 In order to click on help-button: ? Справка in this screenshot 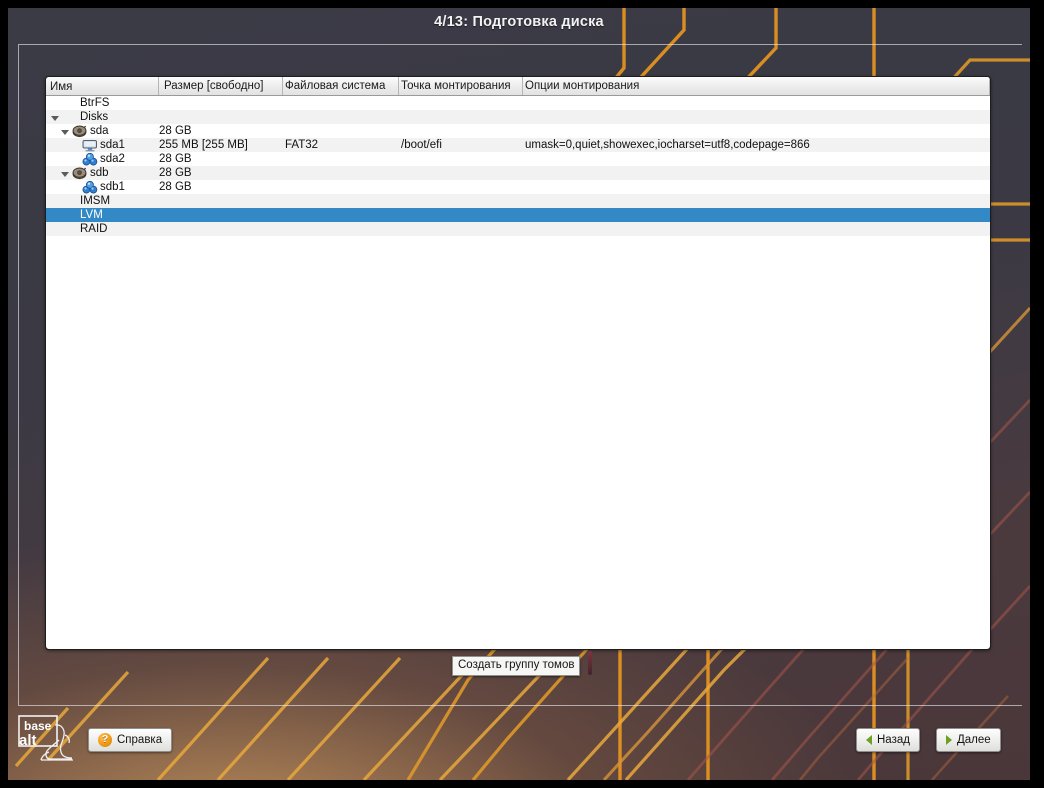, I will do `click(130, 740)`.